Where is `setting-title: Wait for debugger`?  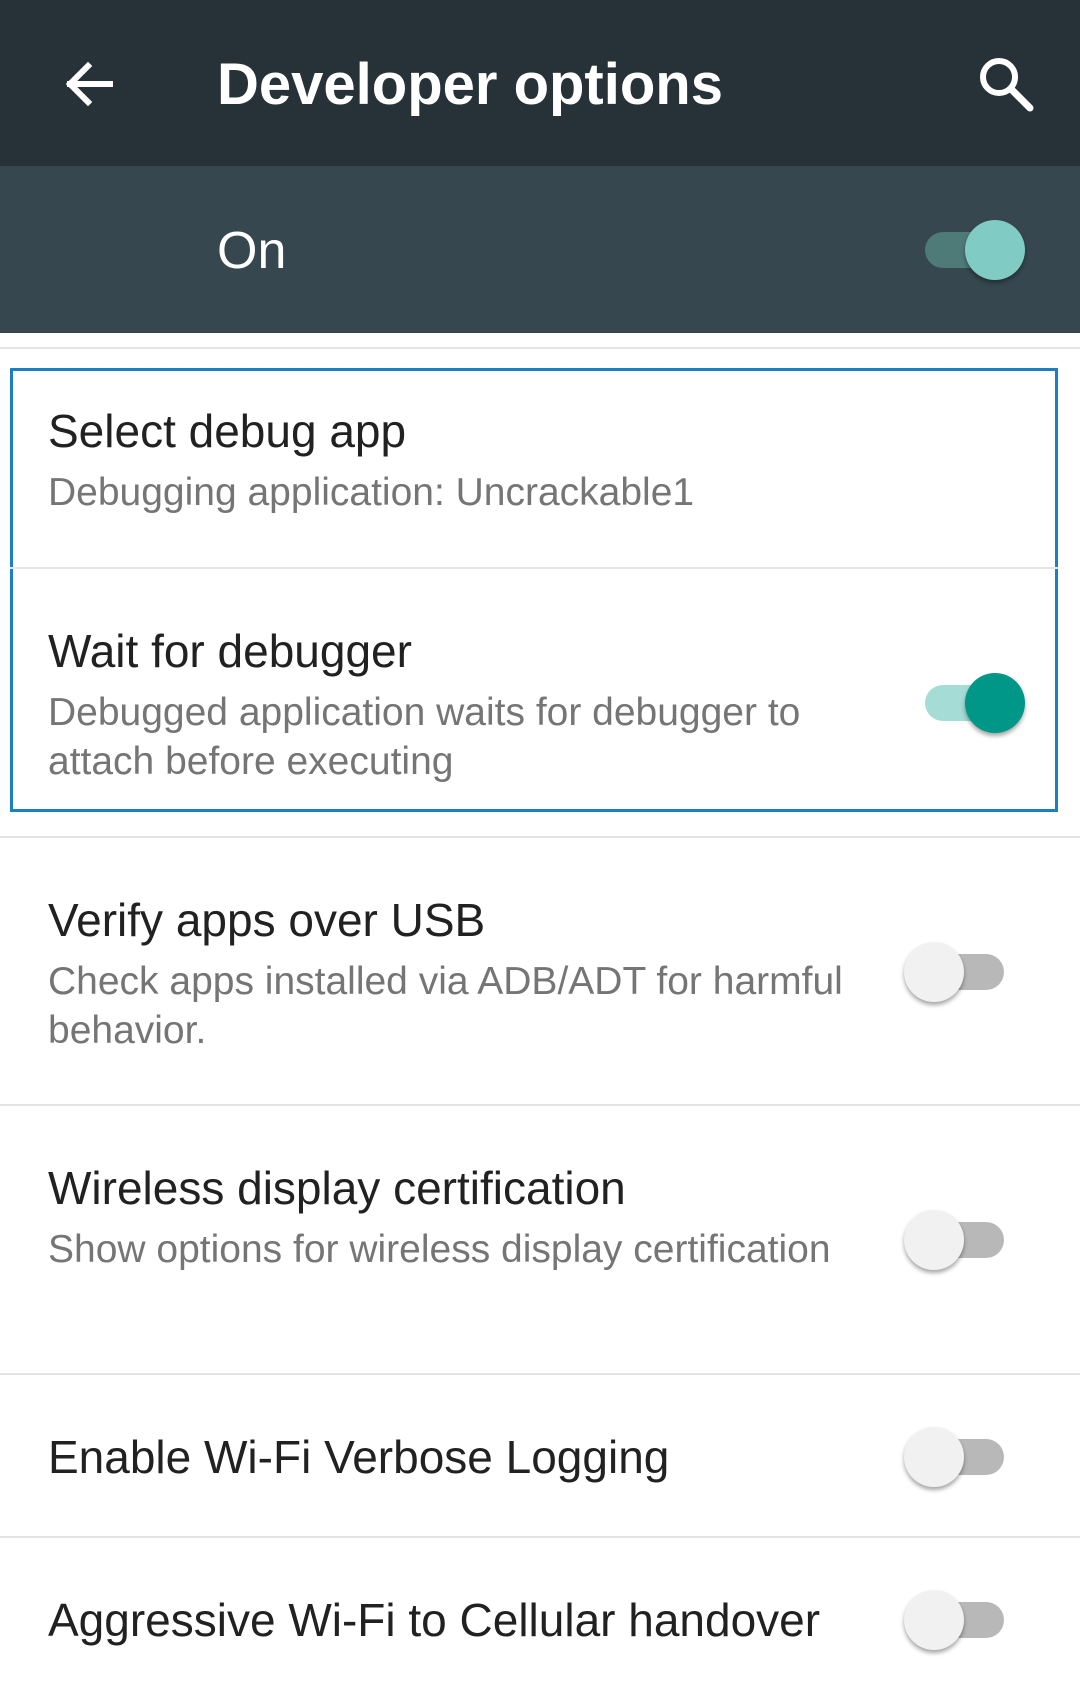 setting-title: Wait for debugger is located at coordinates (230, 651).